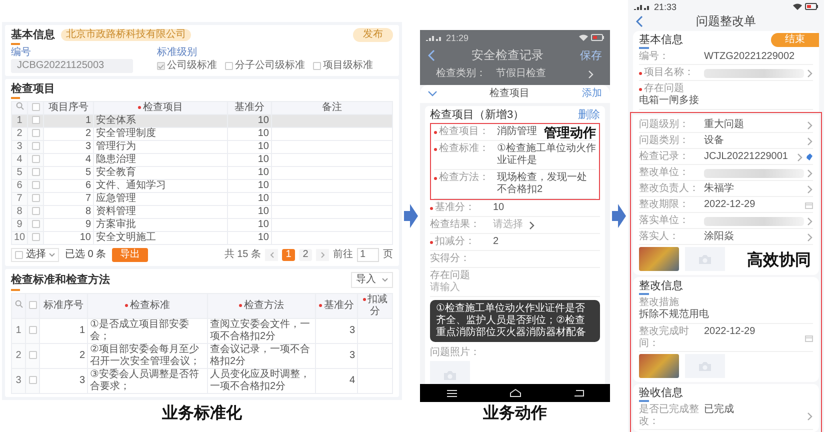 This screenshot has height=432, width=831. What do you see at coordinates (661, 393) in the screenshot?
I see `section-title: 验收信息` at bounding box center [661, 393].